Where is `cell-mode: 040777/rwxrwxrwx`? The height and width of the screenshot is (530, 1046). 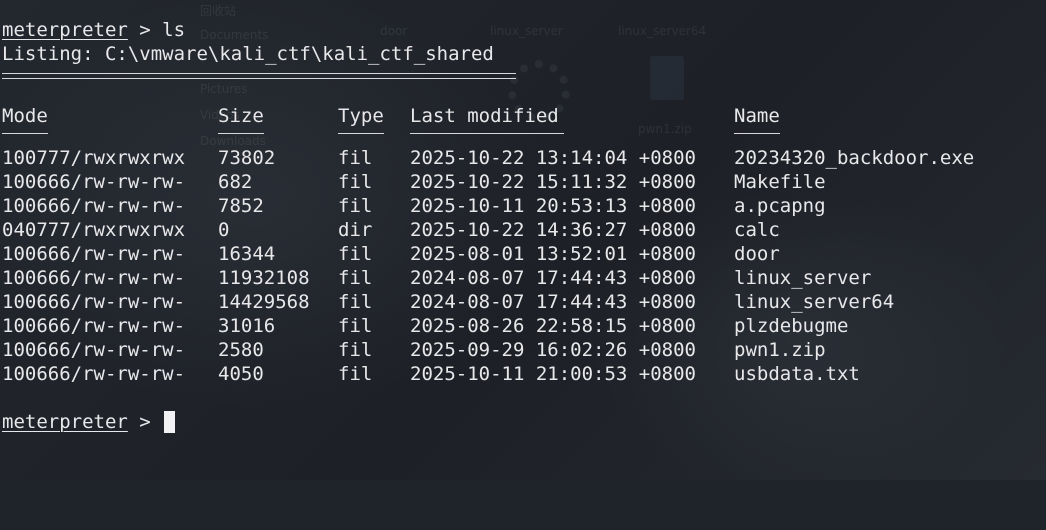
cell-mode: 040777/rwxrwxrwx is located at coordinates (94, 230).